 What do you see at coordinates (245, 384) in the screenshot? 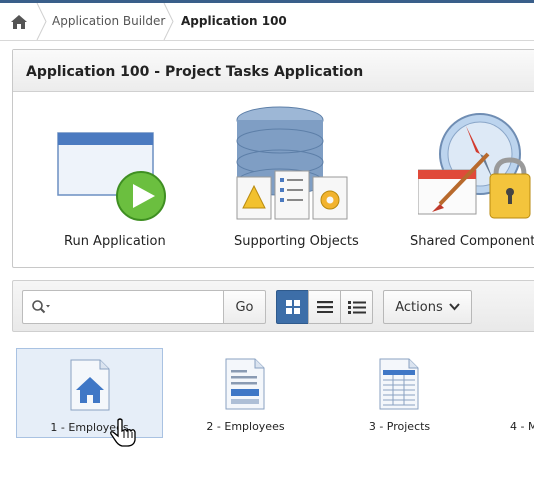
I see `form-page-icon` at bounding box center [245, 384].